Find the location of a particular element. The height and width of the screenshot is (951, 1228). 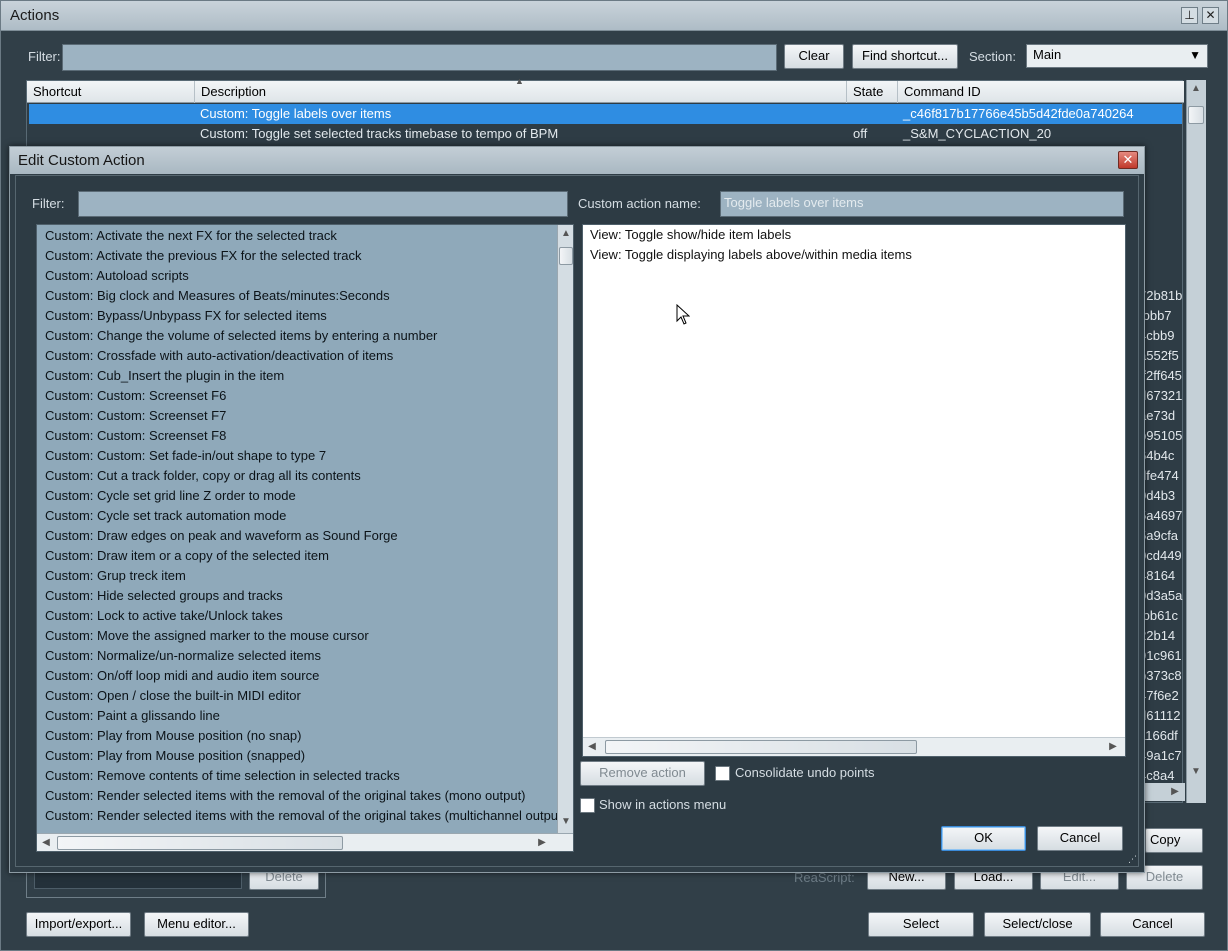

command-id-cell: b373c8 is located at coordinates (1160, 675).